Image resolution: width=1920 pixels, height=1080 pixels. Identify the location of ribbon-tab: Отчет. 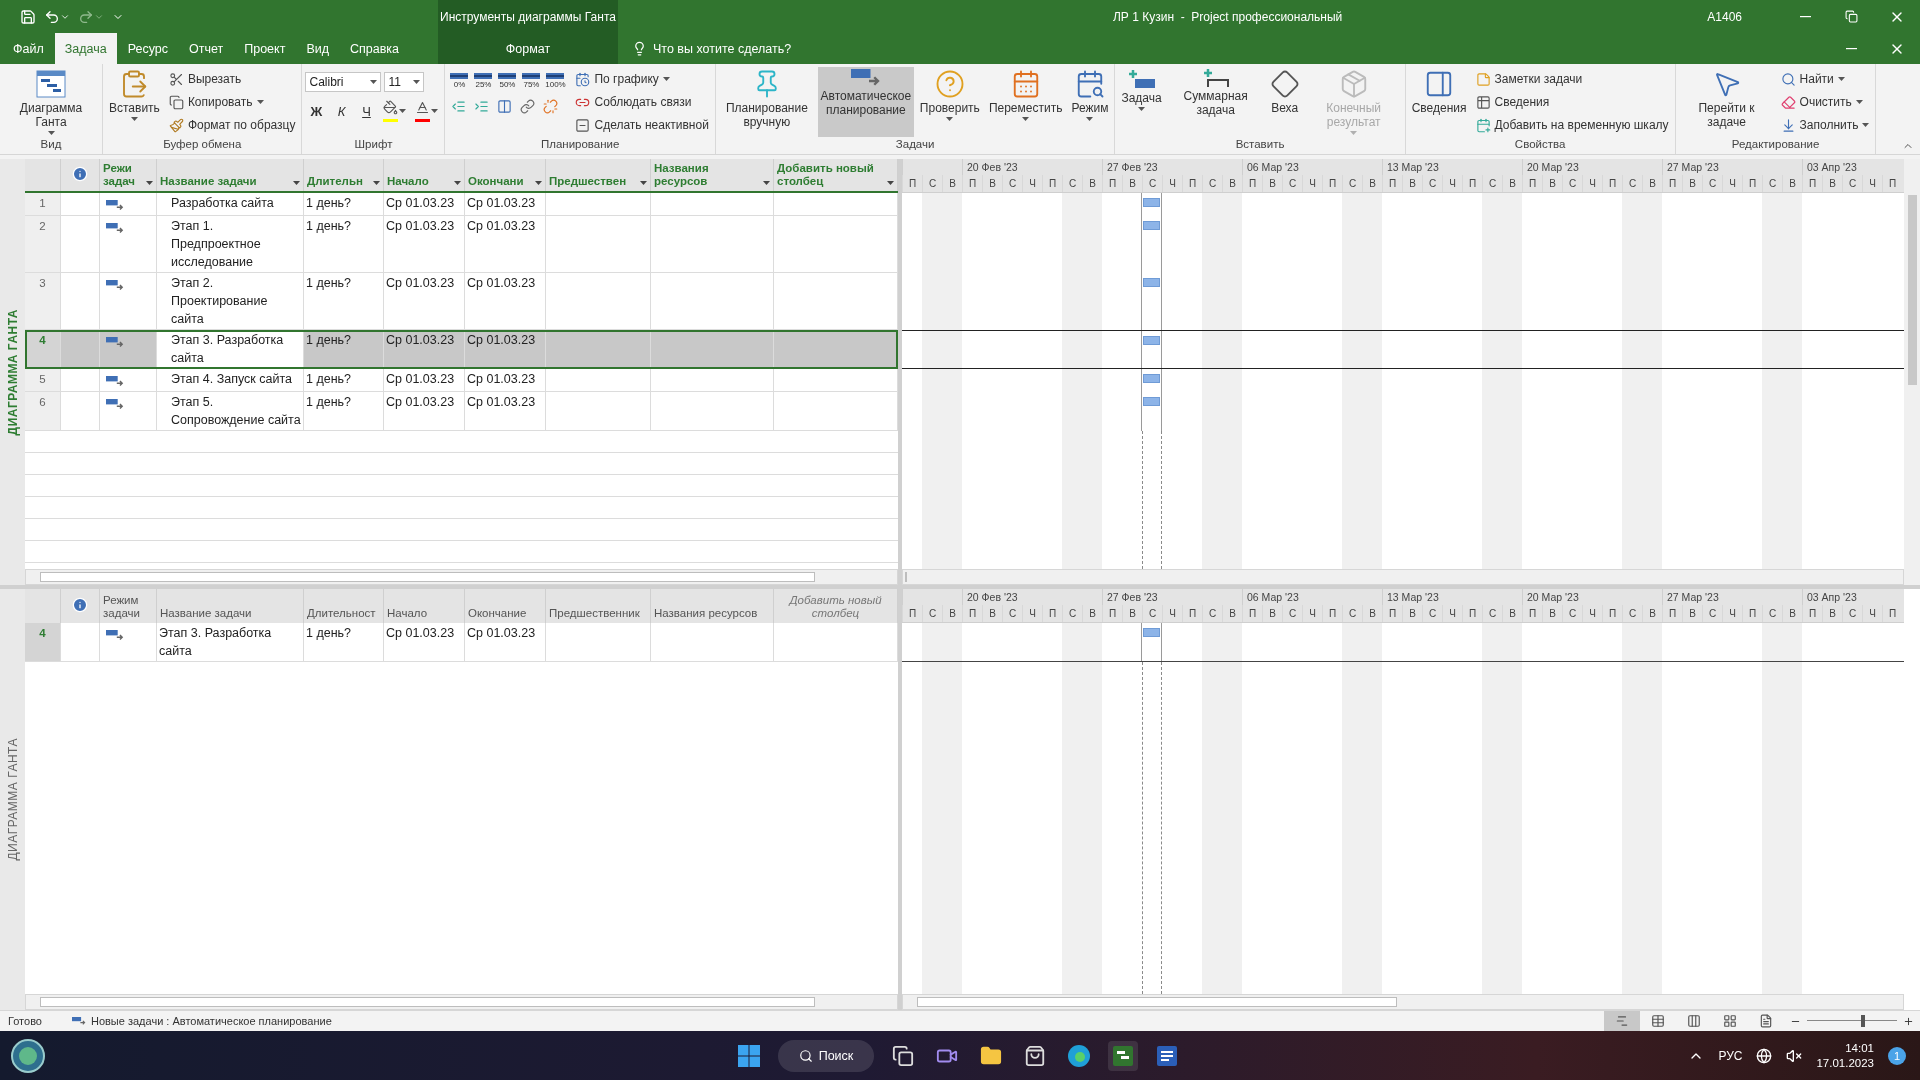
(206, 48).